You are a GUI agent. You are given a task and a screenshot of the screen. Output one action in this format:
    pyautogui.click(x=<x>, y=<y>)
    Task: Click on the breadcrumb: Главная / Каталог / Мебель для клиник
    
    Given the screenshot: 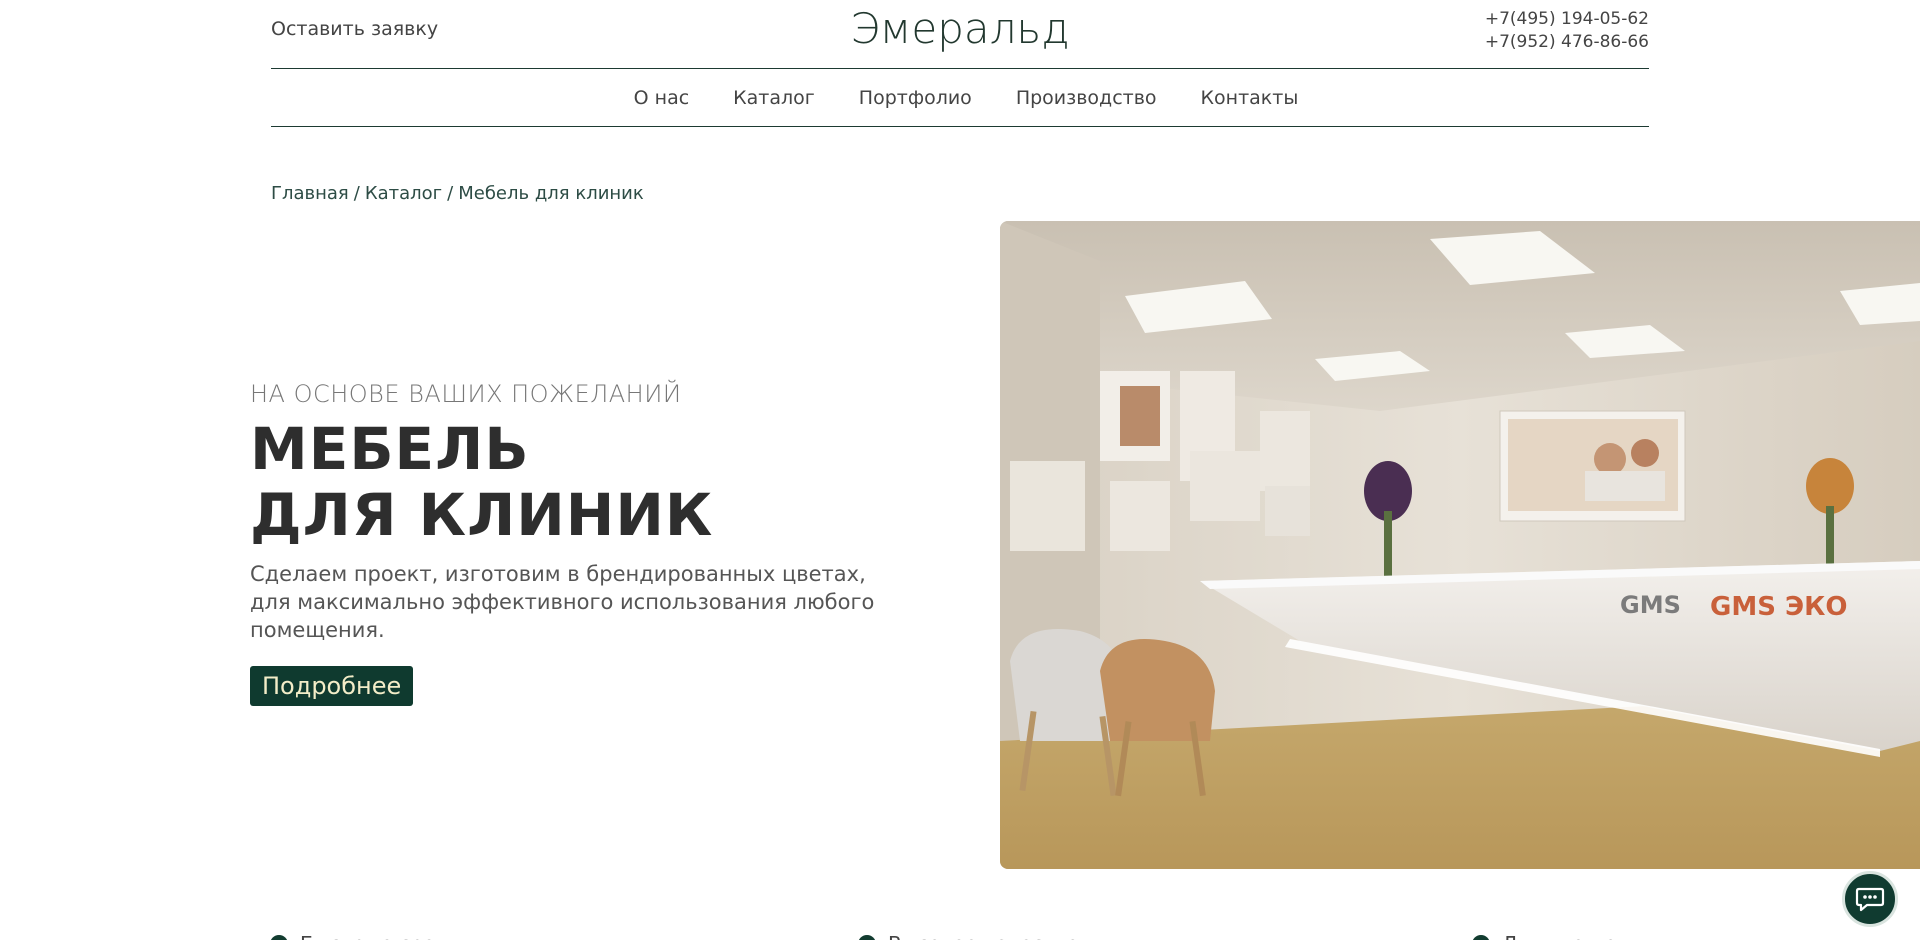 What is the action you would take?
    pyautogui.click(x=457, y=193)
    